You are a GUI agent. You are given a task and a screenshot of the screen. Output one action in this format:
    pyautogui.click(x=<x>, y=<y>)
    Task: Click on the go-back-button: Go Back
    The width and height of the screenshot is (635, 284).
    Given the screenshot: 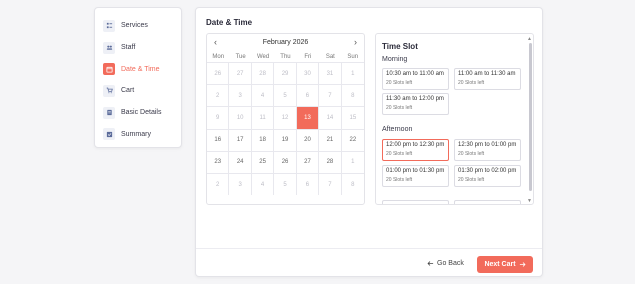 What is the action you would take?
    pyautogui.click(x=445, y=263)
    